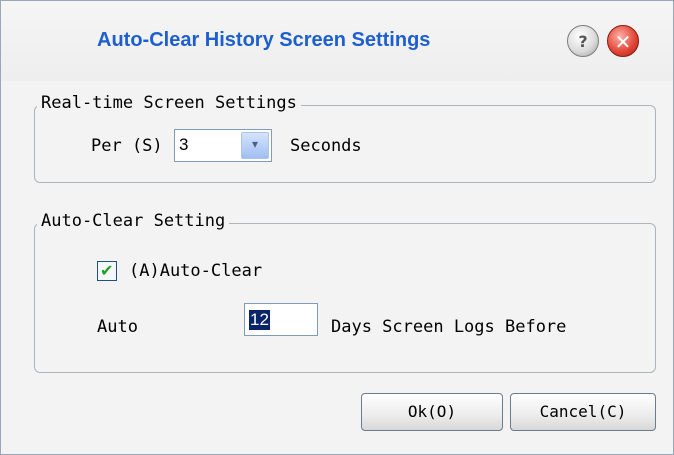 The image size is (674, 455). Describe the element at coordinates (583, 412) in the screenshot. I see `cancel-button: Cancel(C)` at that location.